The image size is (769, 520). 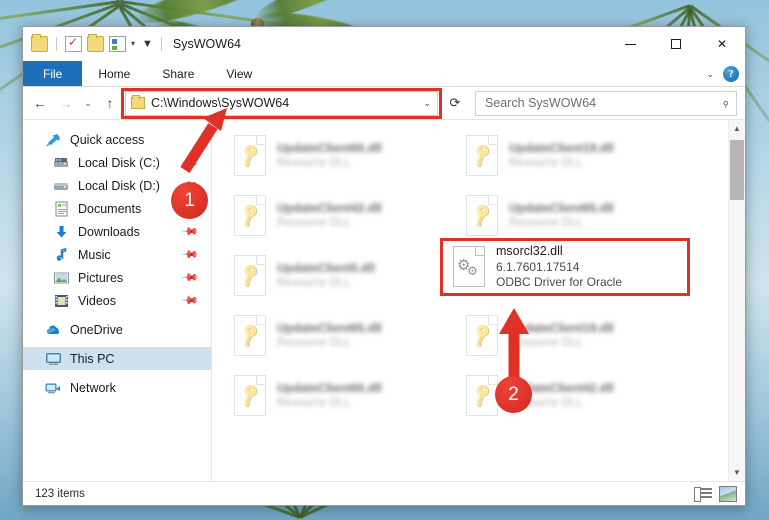 I want to click on sidebar-item-label: Documents, so click(x=110, y=208).